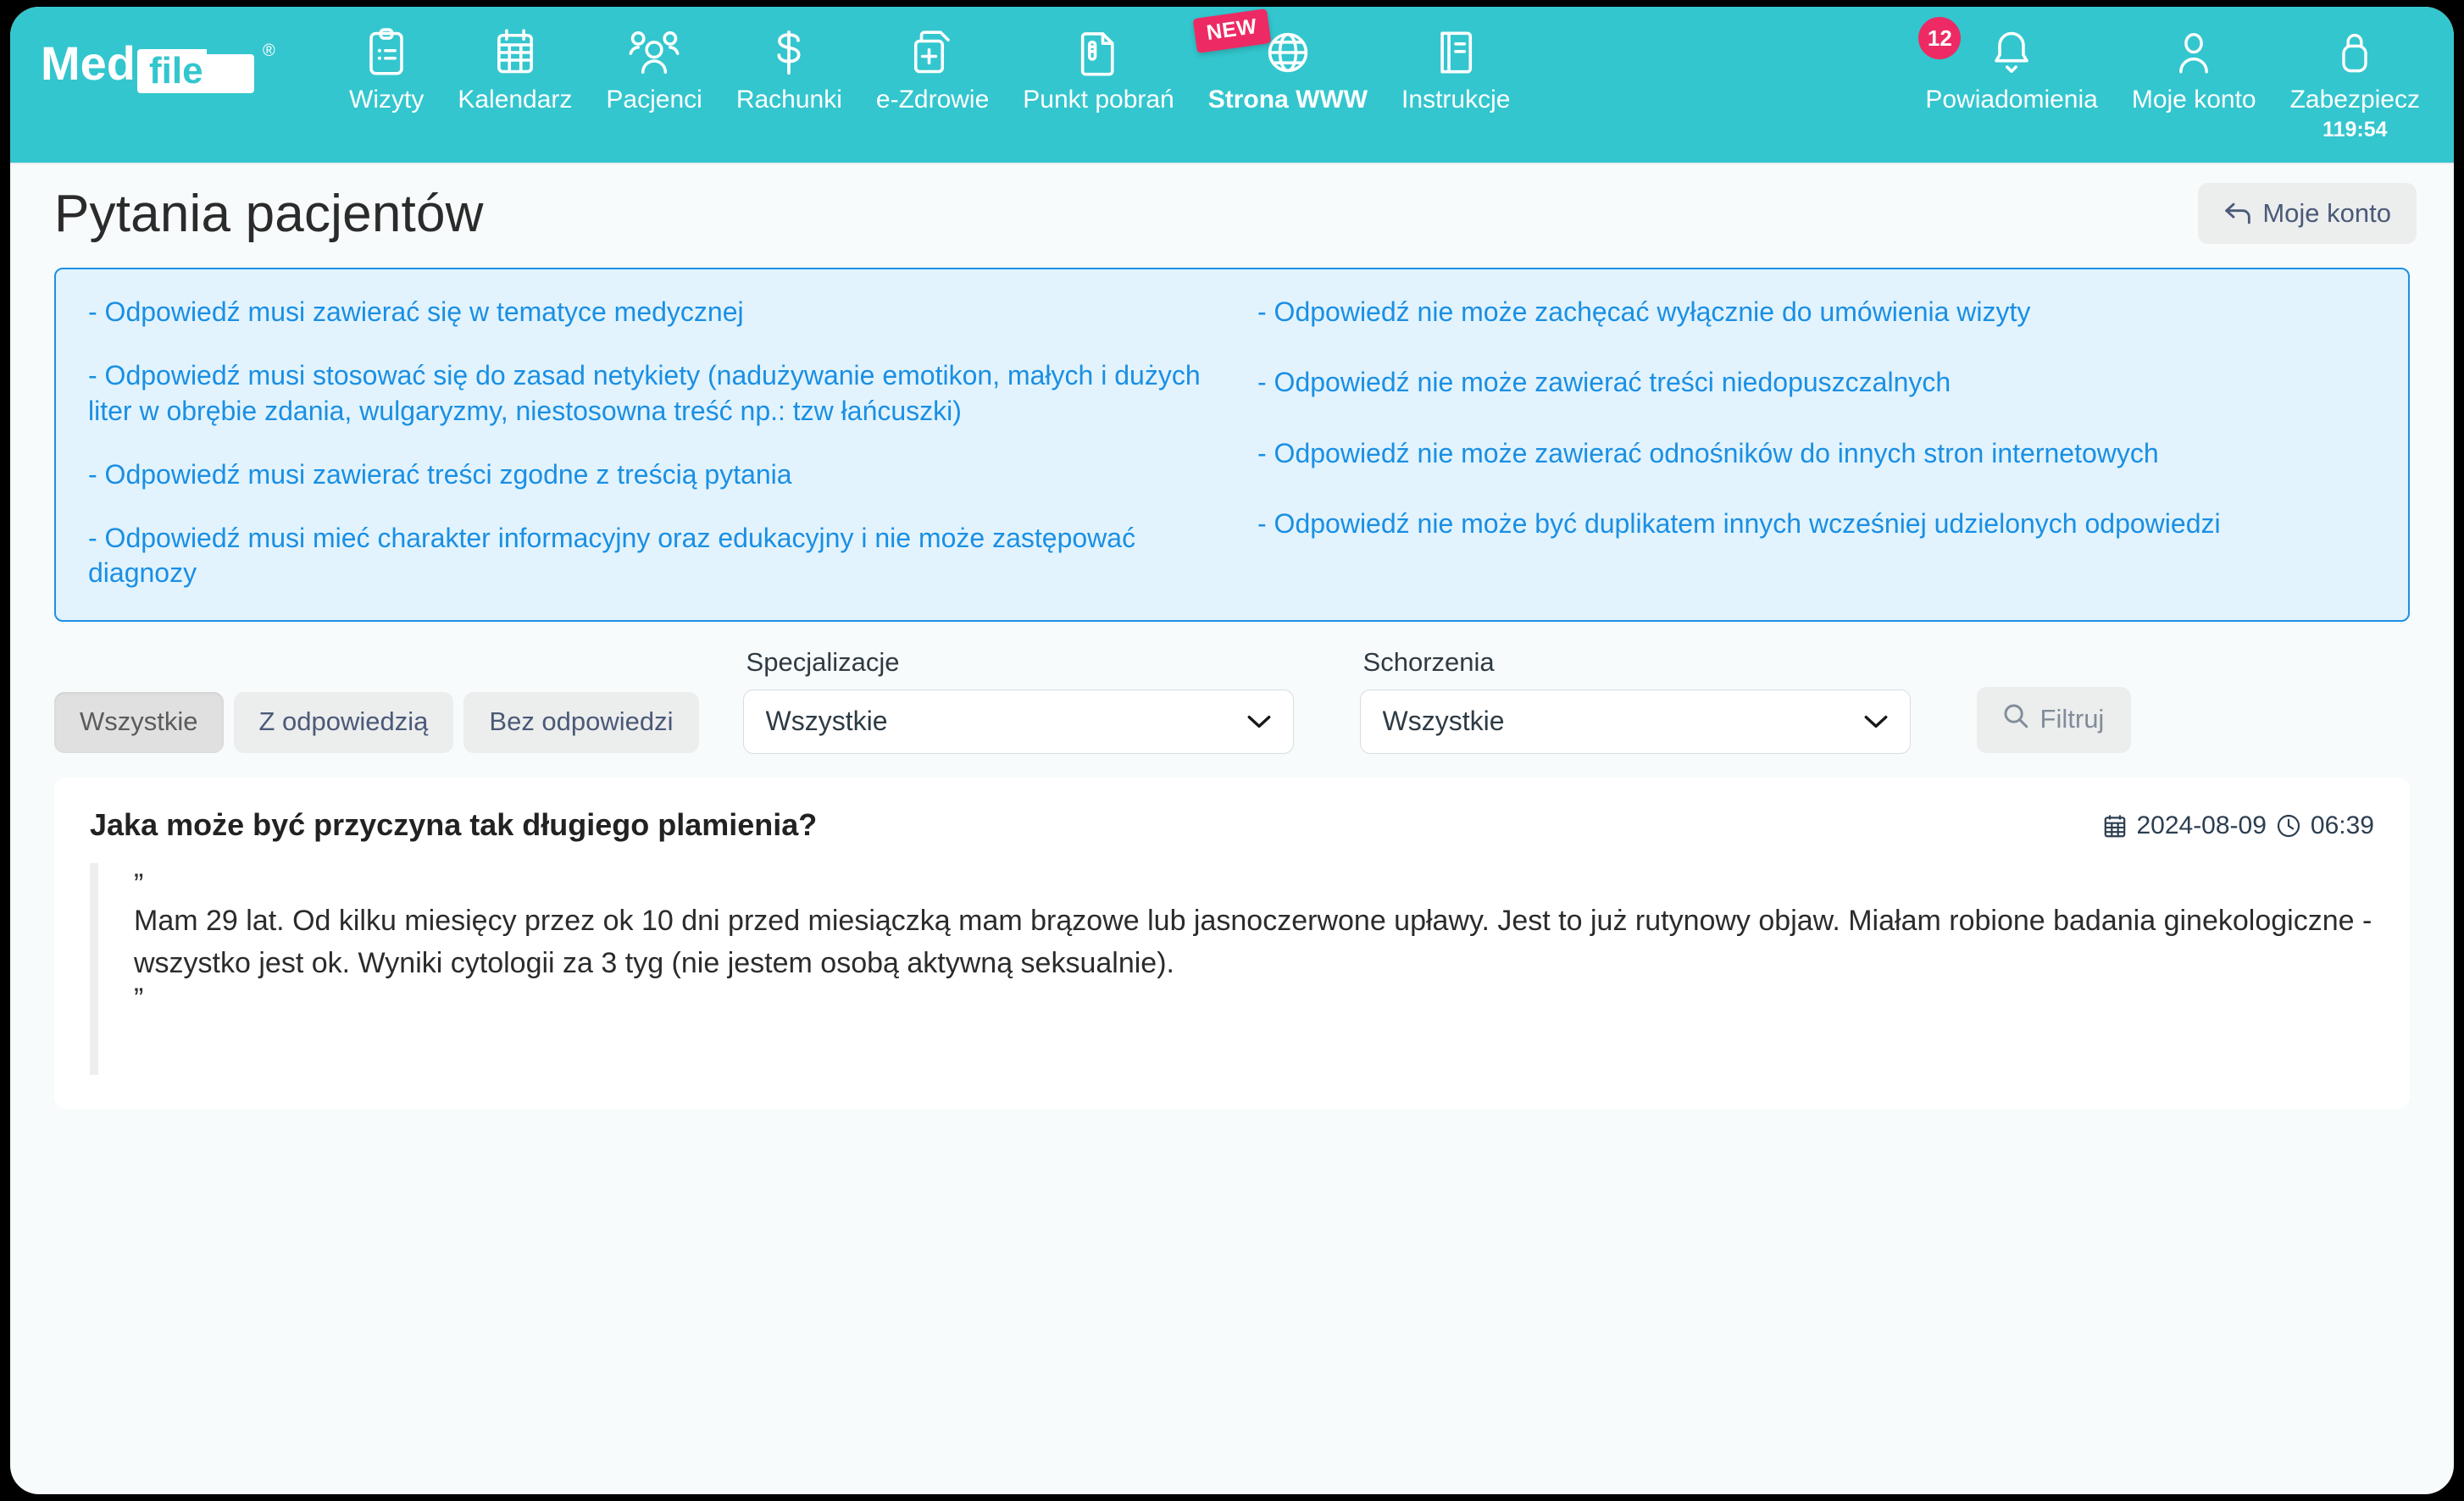 This screenshot has width=2464, height=1501. I want to click on nav-item-powiadomienia: 12 Powiadomienia, so click(2011, 66).